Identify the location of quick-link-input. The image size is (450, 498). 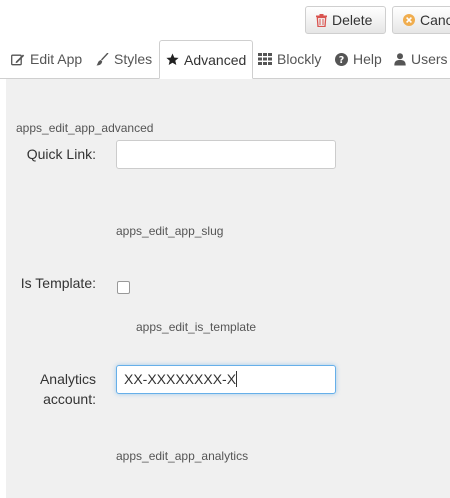
(226, 154).